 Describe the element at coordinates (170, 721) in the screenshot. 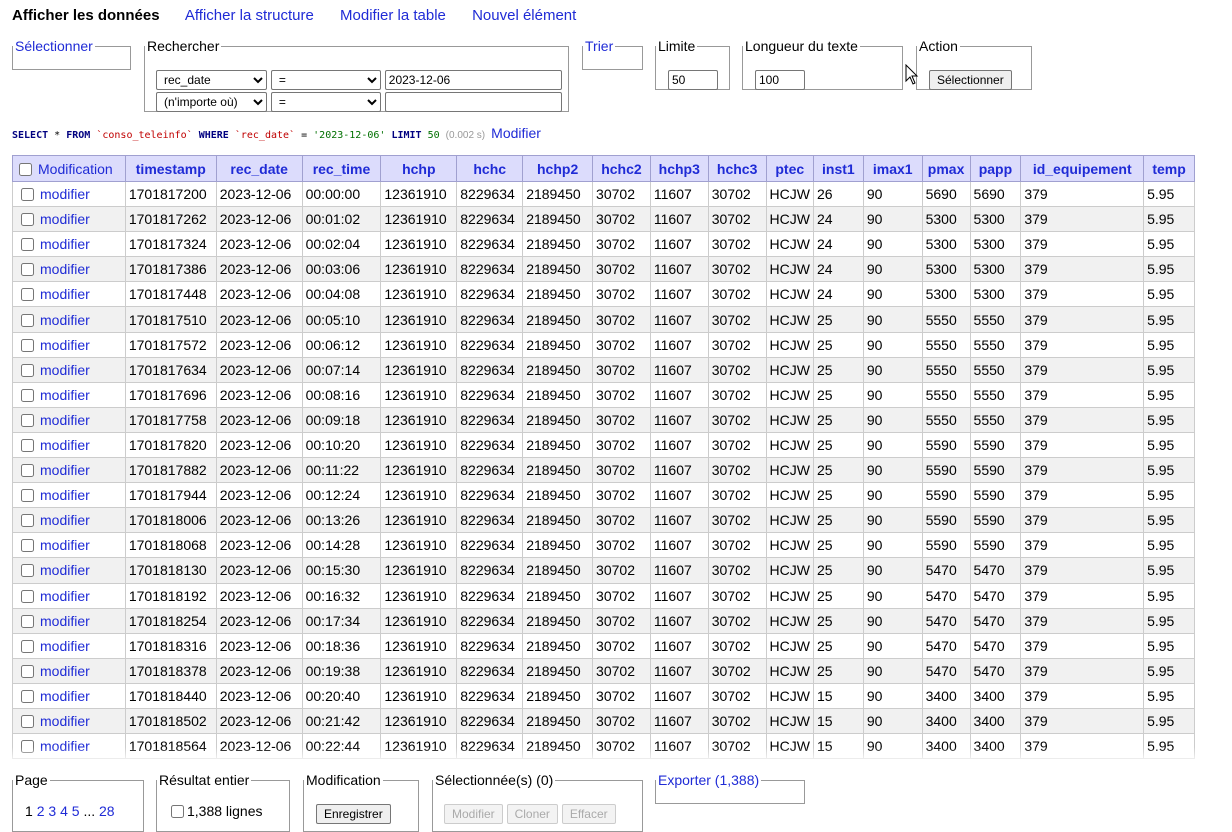

I see `table-cell-timestamp: 1701818502` at that location.